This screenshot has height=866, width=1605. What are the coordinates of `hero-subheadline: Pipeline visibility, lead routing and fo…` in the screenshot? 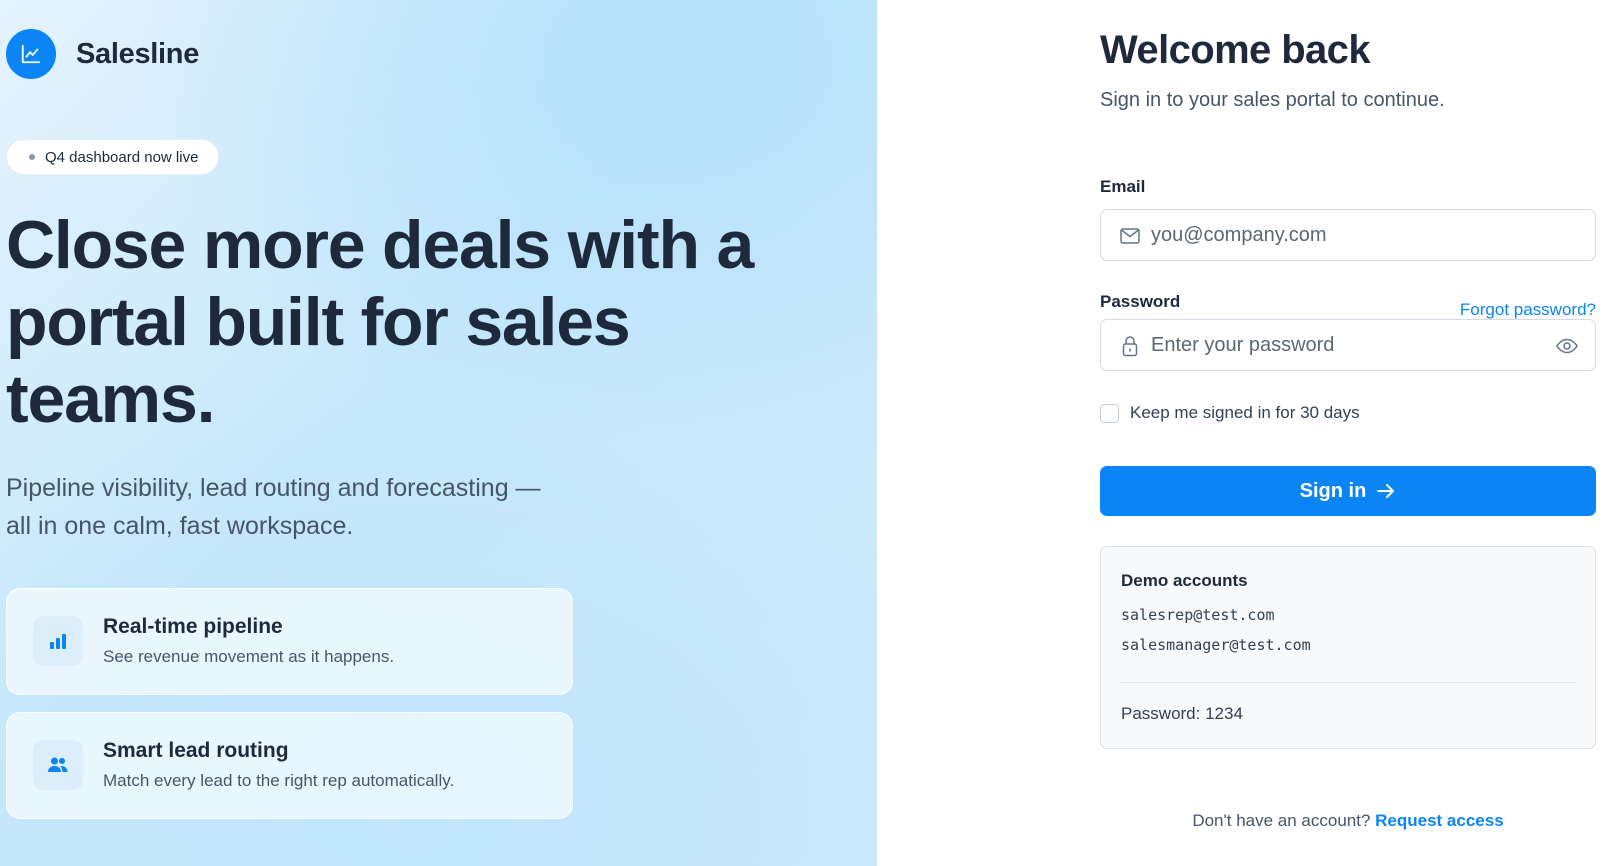 It's located at (273, 507).